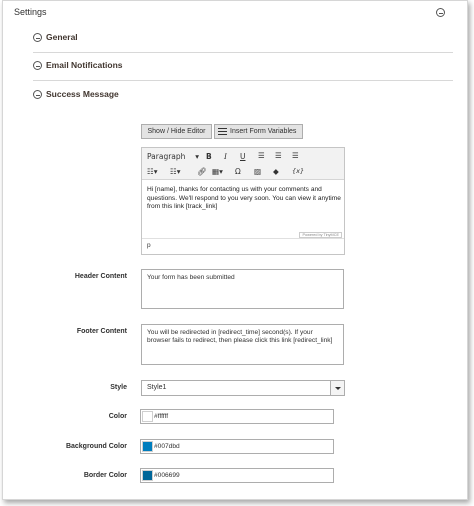  What do you see at coordinates (147, 416) in the screenshot?
I see `color-swatch` at bounding box center [147, 416].